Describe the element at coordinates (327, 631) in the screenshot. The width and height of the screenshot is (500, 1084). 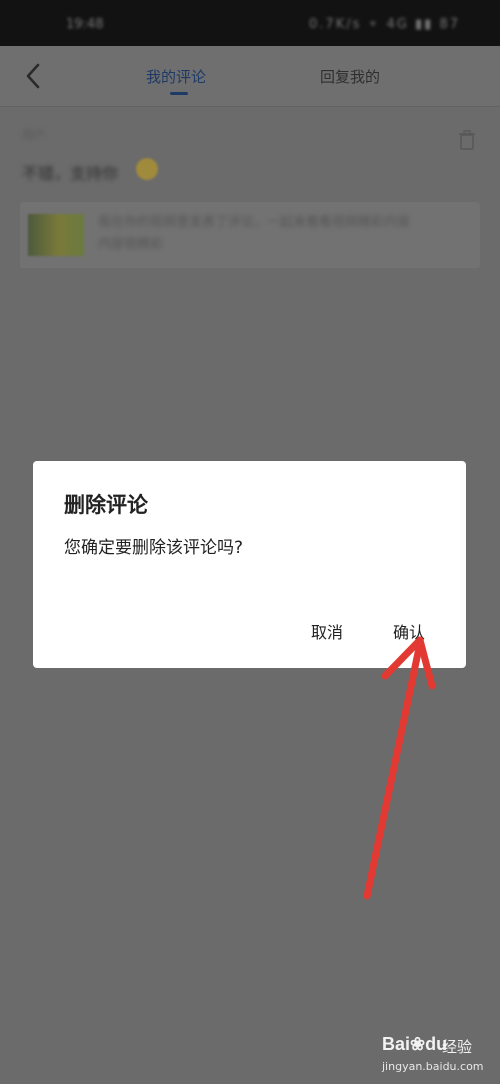
I see `cancel-button: 取消` at that location.